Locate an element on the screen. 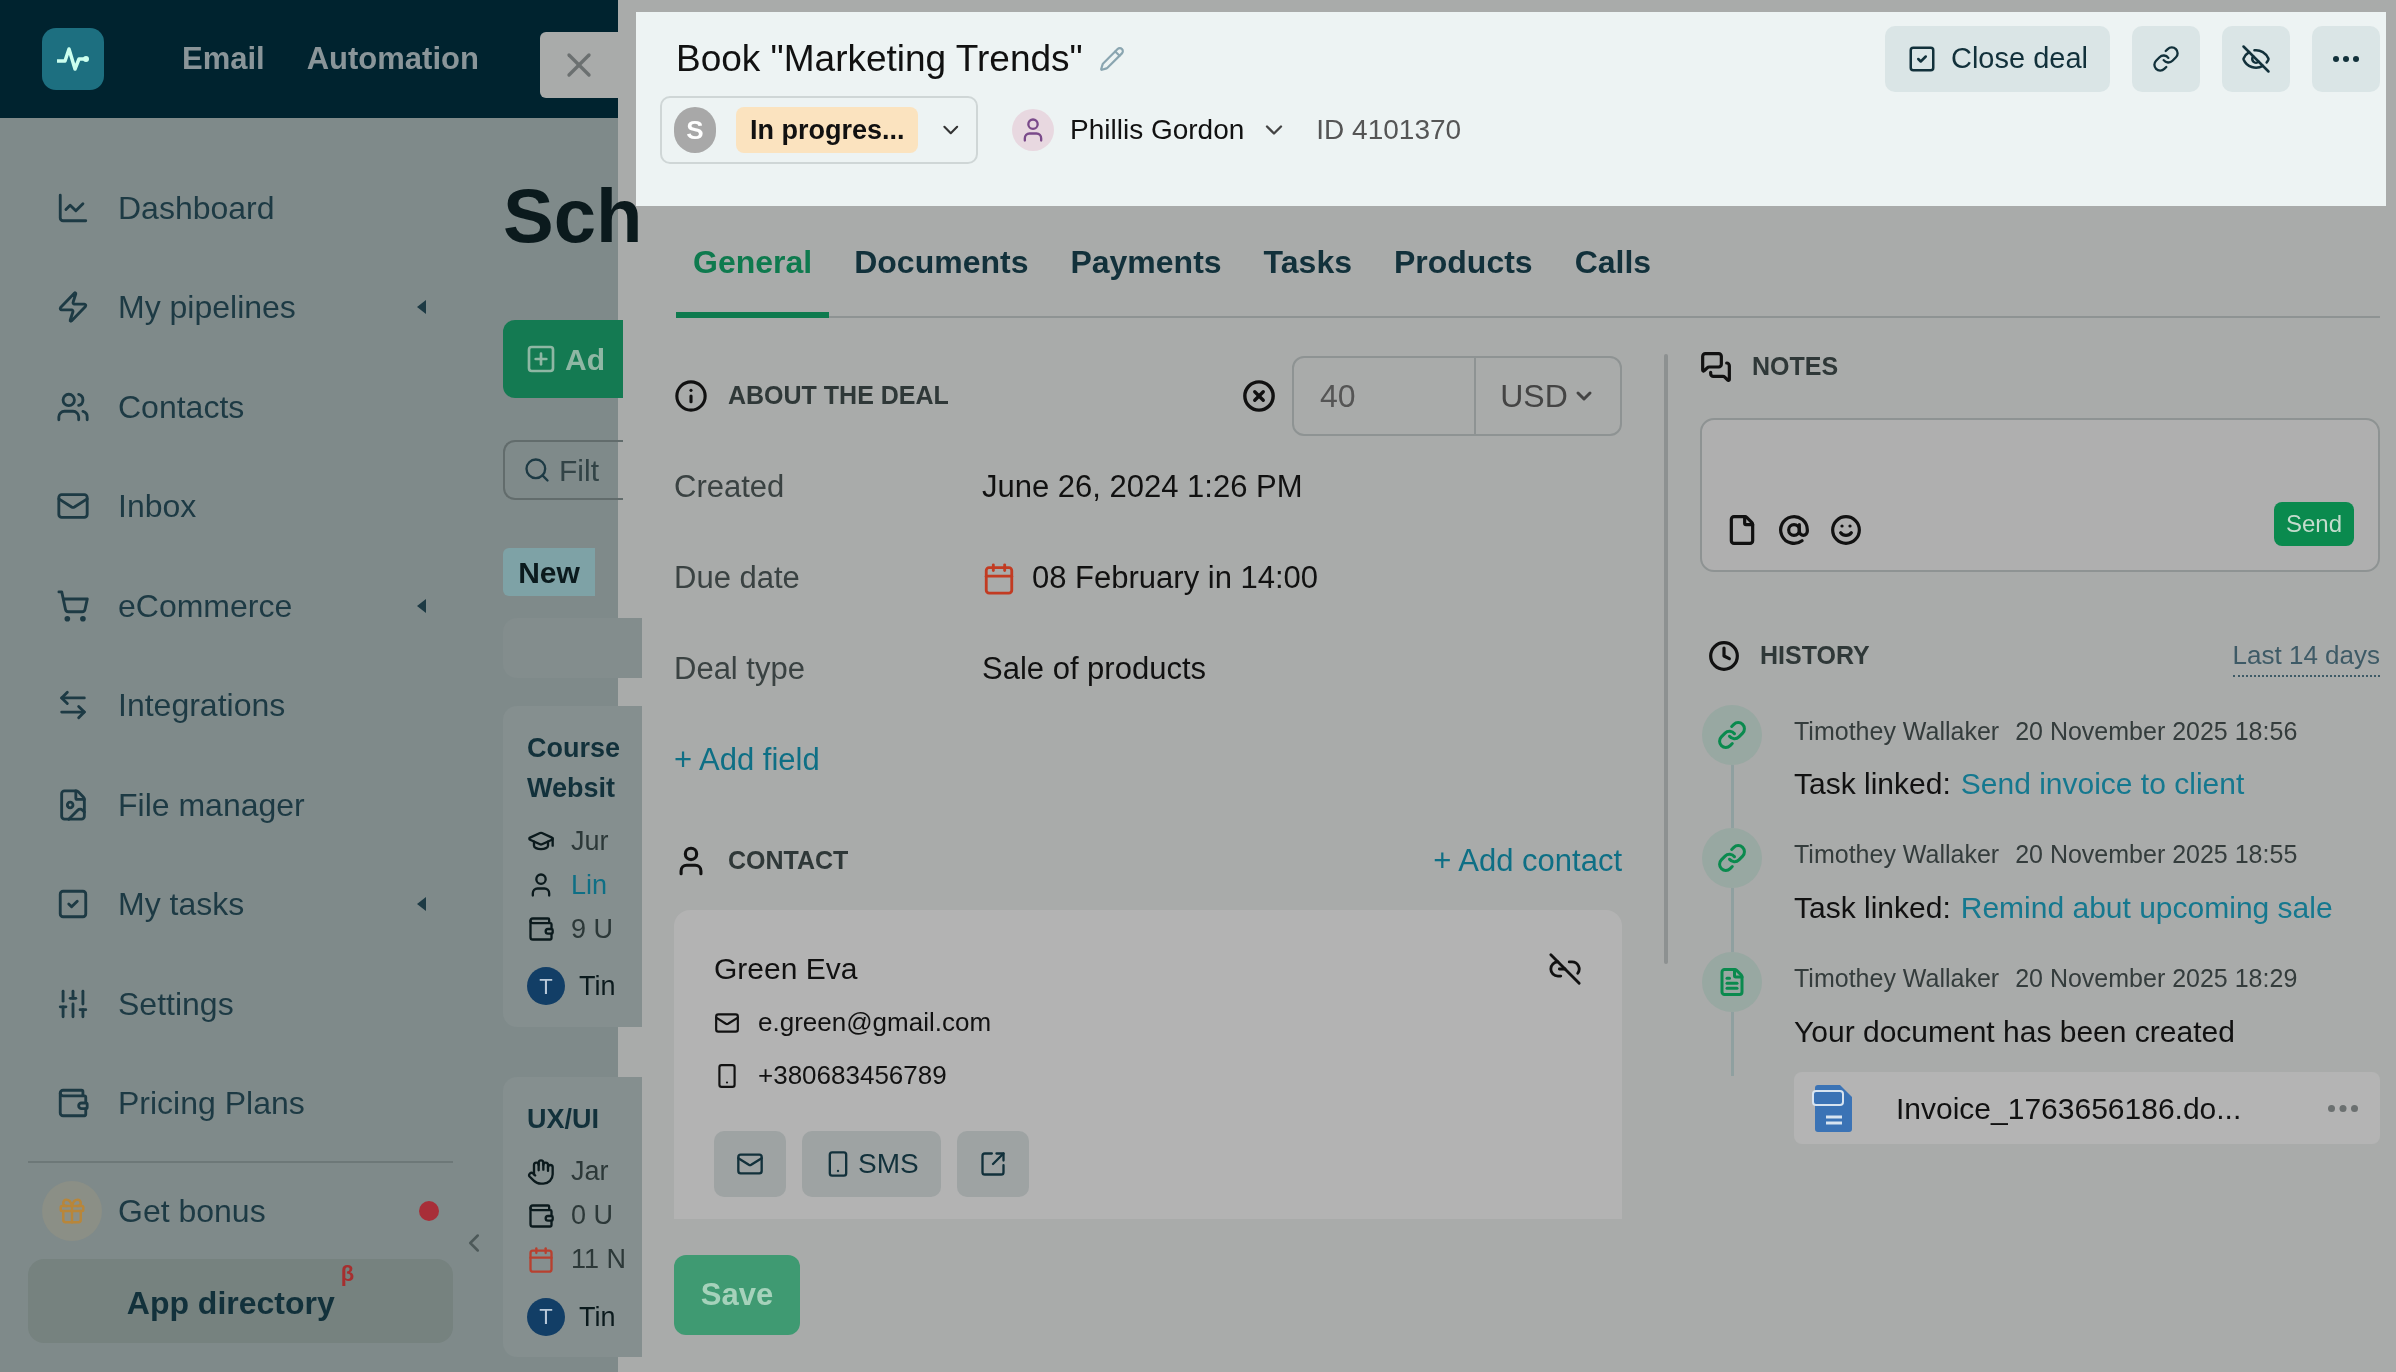 Image resolution: width=2396 pixels, height=1372 pixels. card-text: 0 U is located at coordinates (592, 1216).